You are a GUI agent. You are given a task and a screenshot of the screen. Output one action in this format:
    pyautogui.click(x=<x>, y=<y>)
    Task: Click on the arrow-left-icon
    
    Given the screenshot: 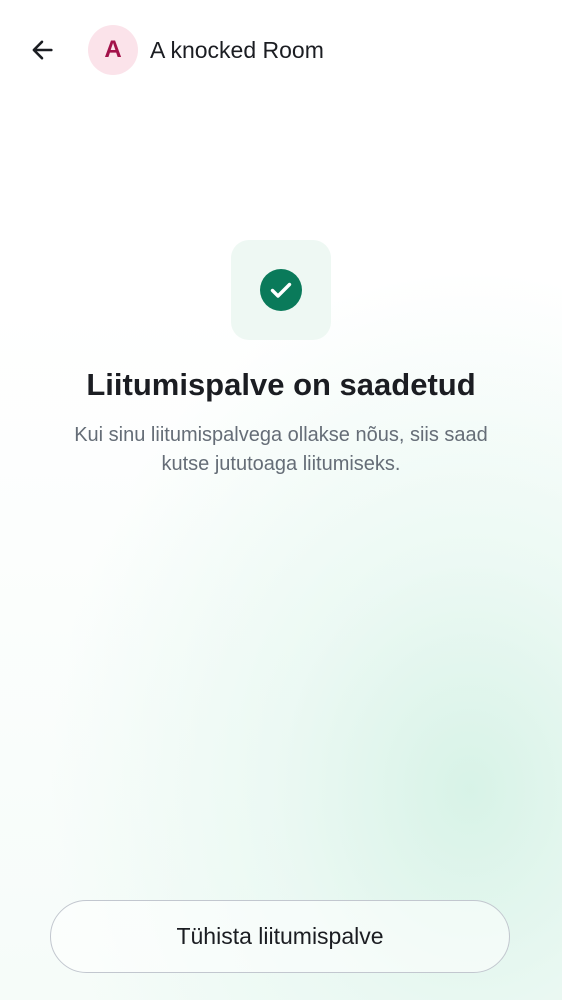 What is the action you would take?
    pyautogui.click(x=42, y=50)
    